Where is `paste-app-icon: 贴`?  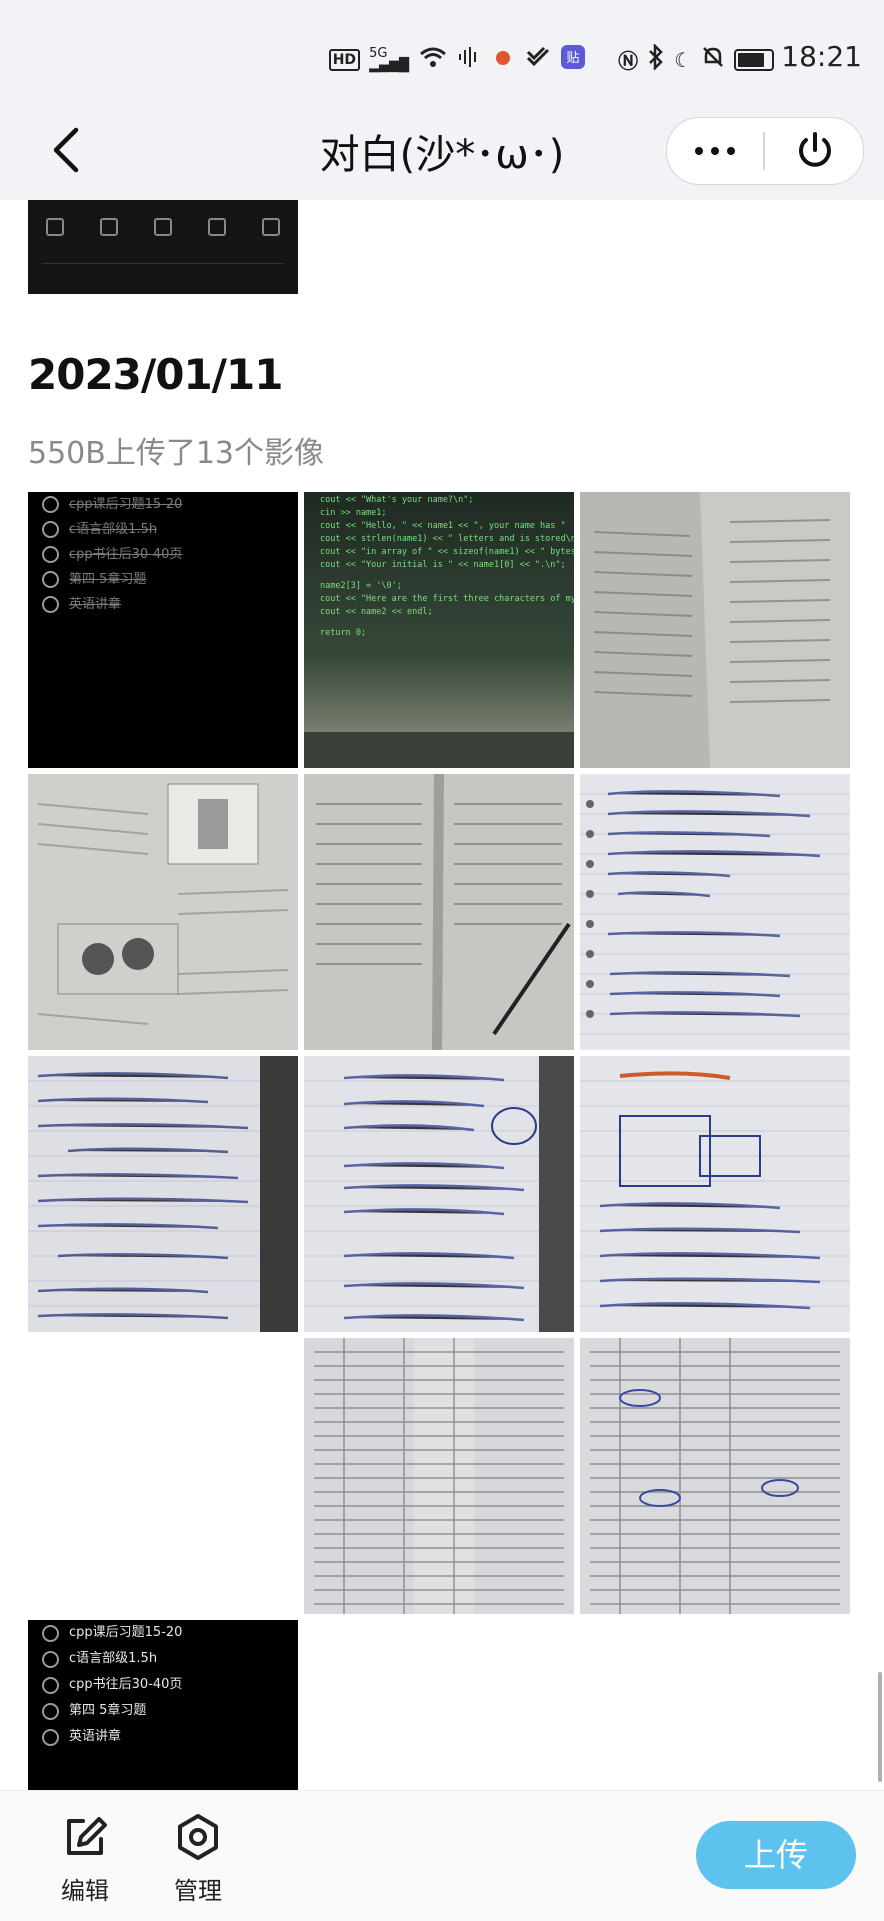
paste-app-icon: 贴 is located at coordinates (573, 59).